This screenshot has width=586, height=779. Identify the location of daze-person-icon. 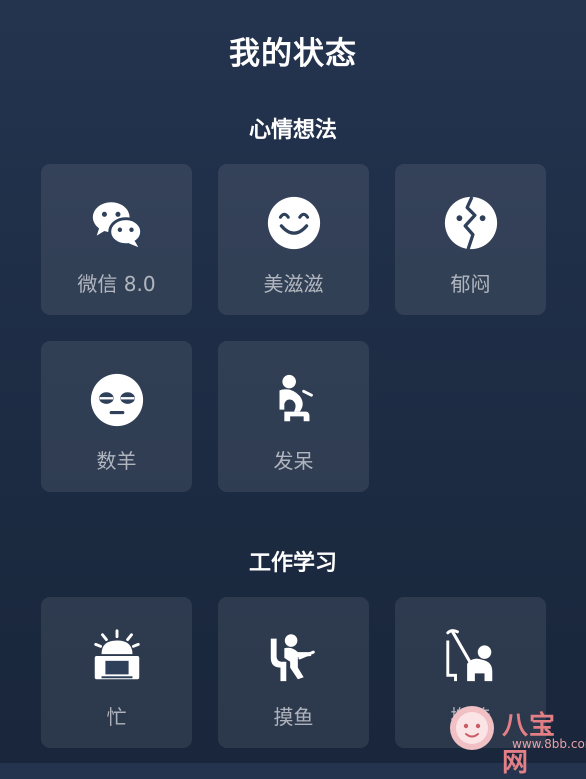
(294, 400).